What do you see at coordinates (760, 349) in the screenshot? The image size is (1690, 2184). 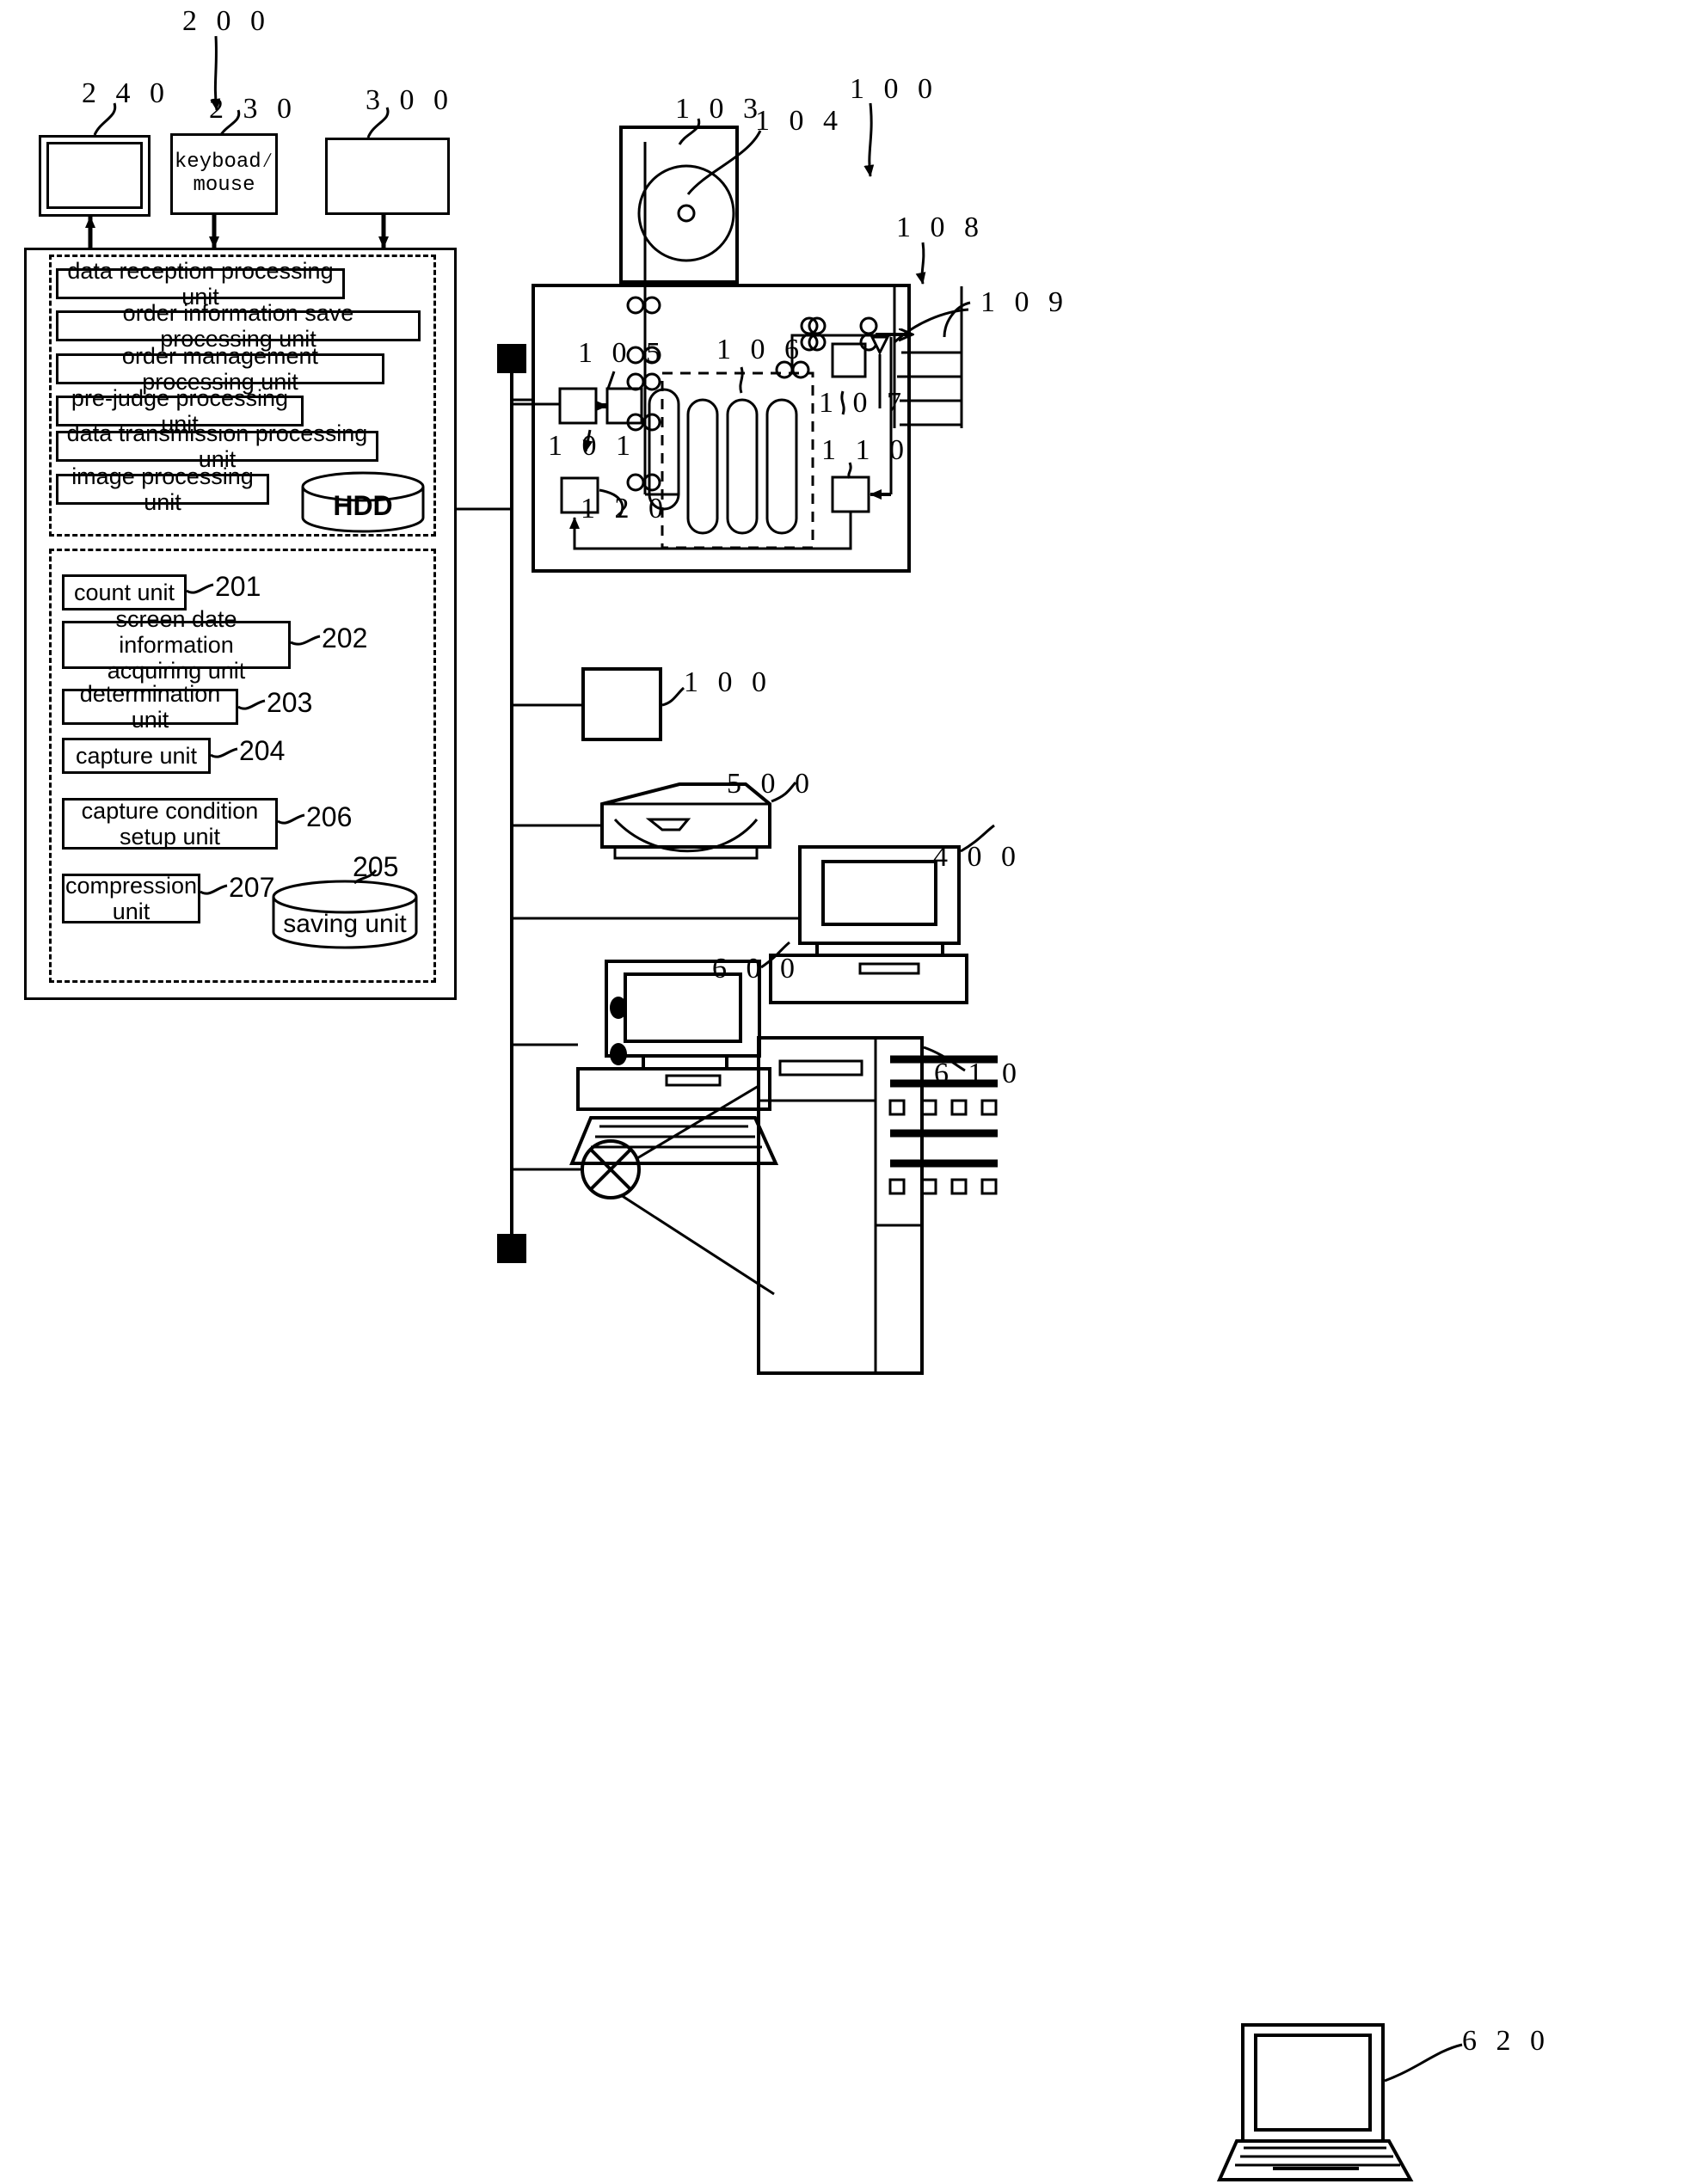 I see `ref-106: 1 0 6` at bounding box center [760, 349].